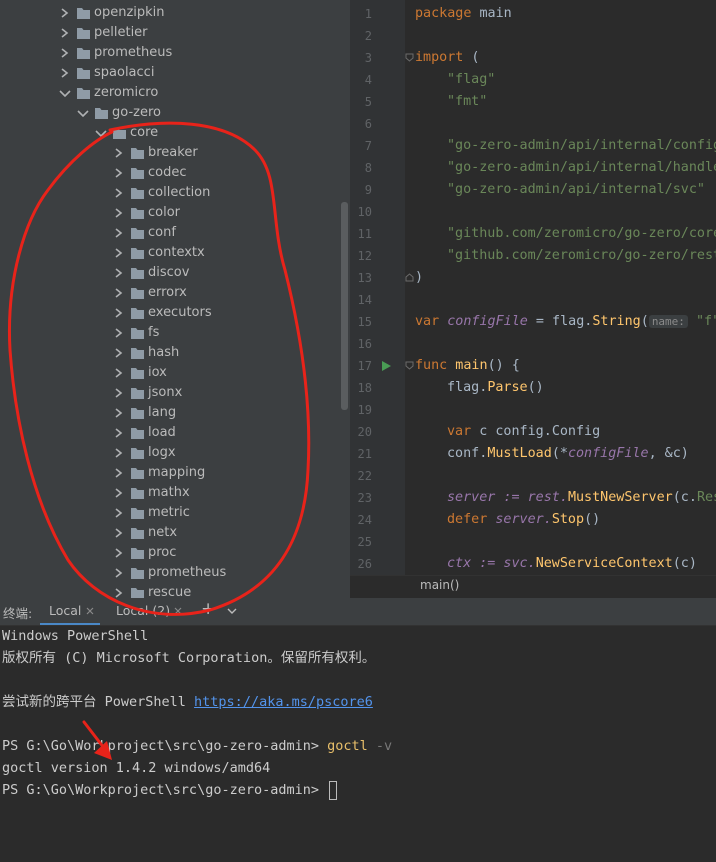 The height and width of the screenshot is (862, 716). Describe the element at coordinates (170, 193) in the screenshot. I see `tree-item: collection` at that location.